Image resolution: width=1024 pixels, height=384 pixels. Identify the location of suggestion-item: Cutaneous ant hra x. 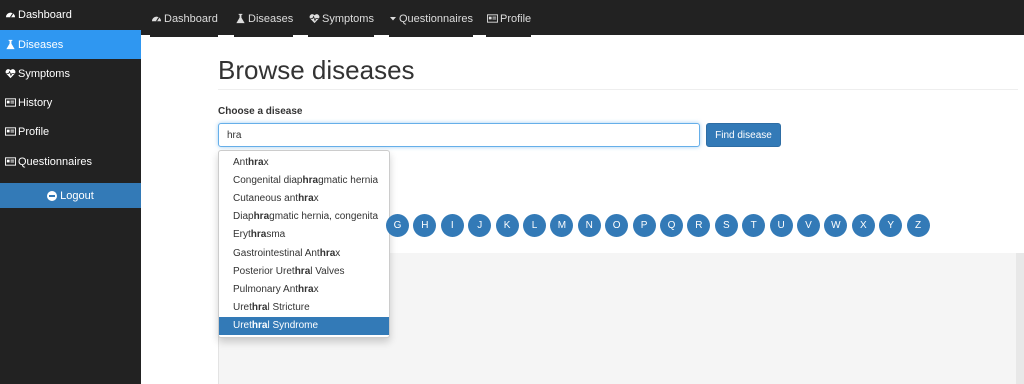
(304, 198).